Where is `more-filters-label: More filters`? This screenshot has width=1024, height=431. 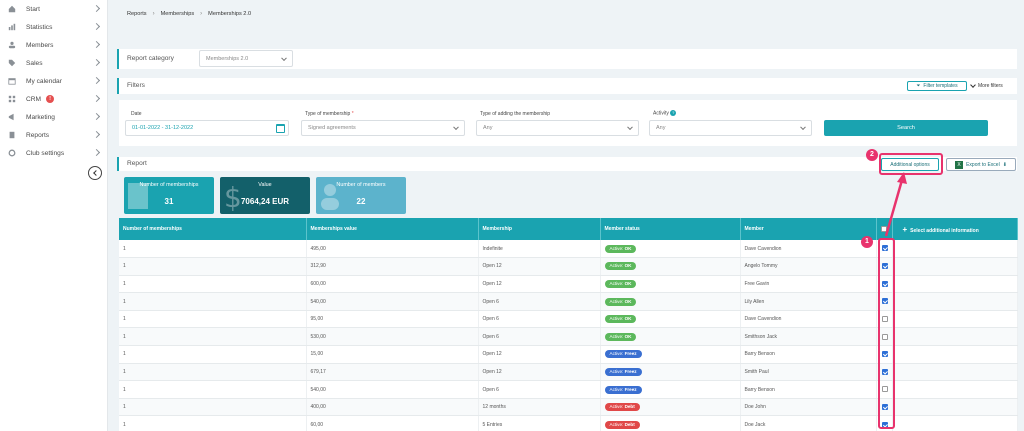 more-filters-label: More filters is located at coordinates (990, 86).